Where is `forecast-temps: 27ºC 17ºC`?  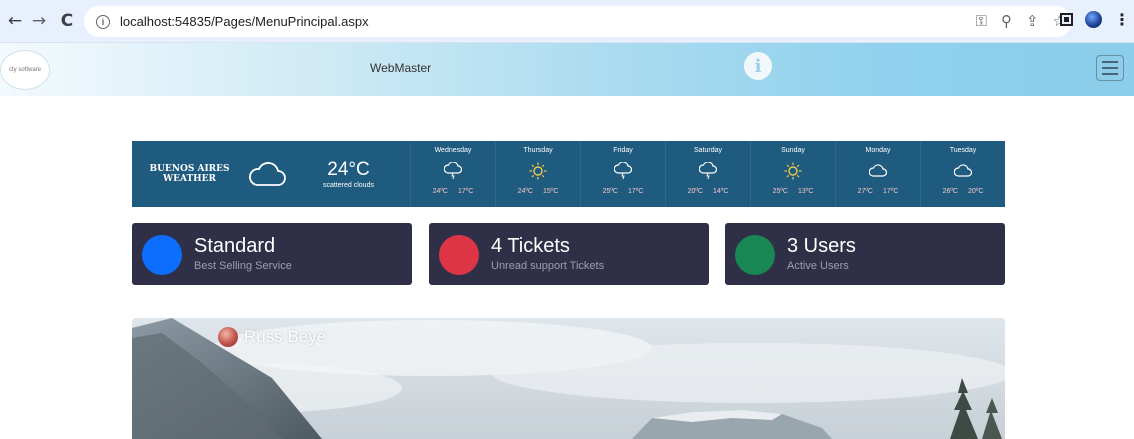 forecast-temps: 27ºC 17ºC is located at coordinates (878, 191).